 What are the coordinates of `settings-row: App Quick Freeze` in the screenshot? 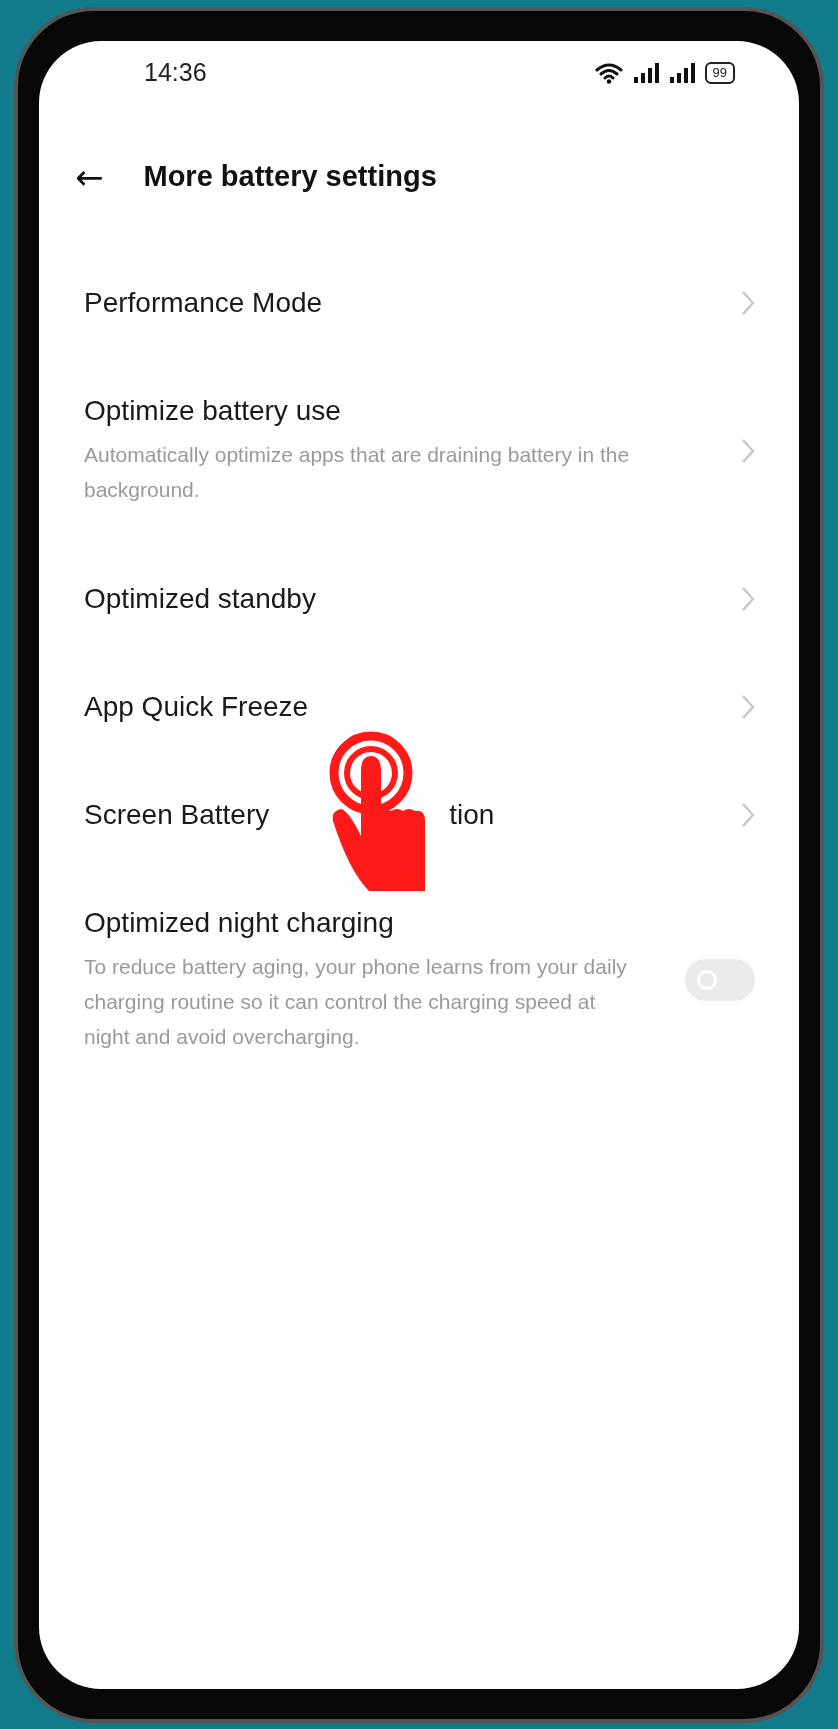 It's located at (419, 706).